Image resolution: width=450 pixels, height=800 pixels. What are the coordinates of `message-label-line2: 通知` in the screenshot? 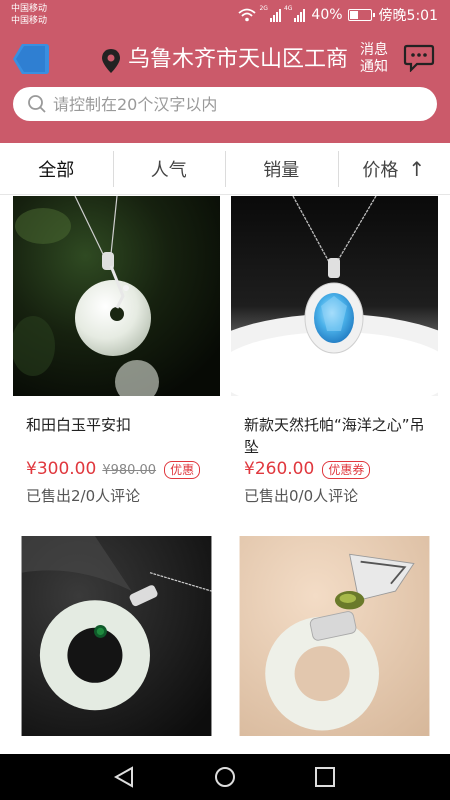 It's located at (374, 67).